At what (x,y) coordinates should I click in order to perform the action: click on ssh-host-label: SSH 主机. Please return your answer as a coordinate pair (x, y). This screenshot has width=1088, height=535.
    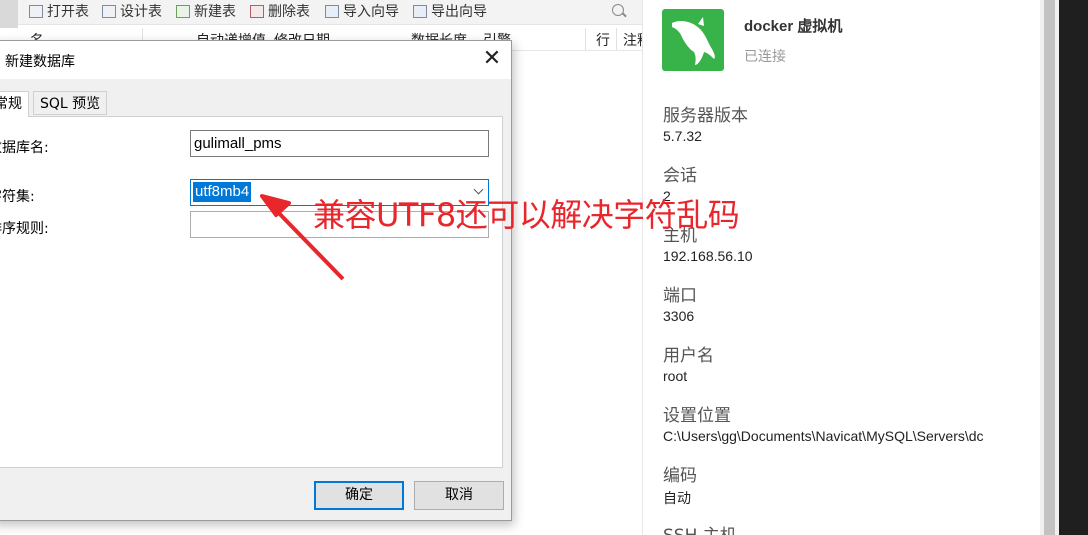
    Looking at the image, I should click on (700, 528).